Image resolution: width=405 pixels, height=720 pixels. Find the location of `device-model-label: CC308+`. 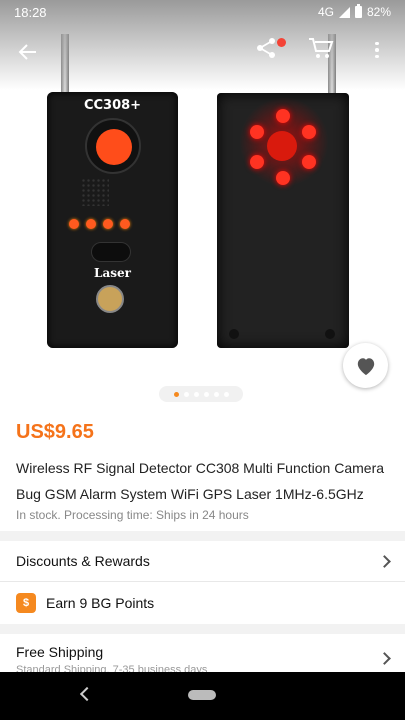

device-model-label: CC308+ is located at coordinates (112, 105).